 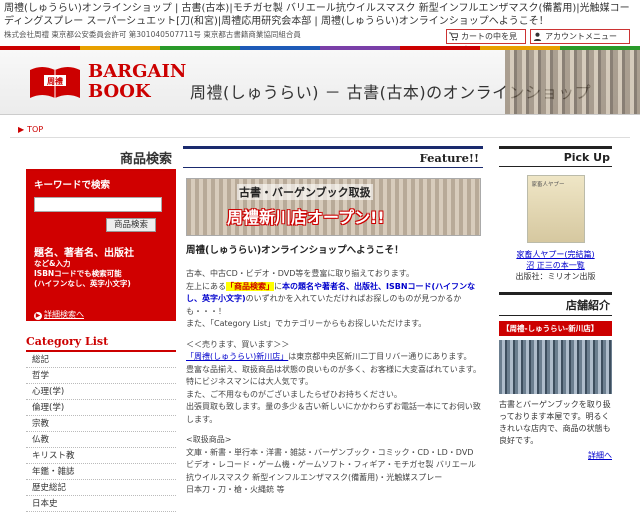 What do you see at coordinates (101, 343) in the screenshot?
I see `category-list-heading: Category List` at bounding box center [101, 343].